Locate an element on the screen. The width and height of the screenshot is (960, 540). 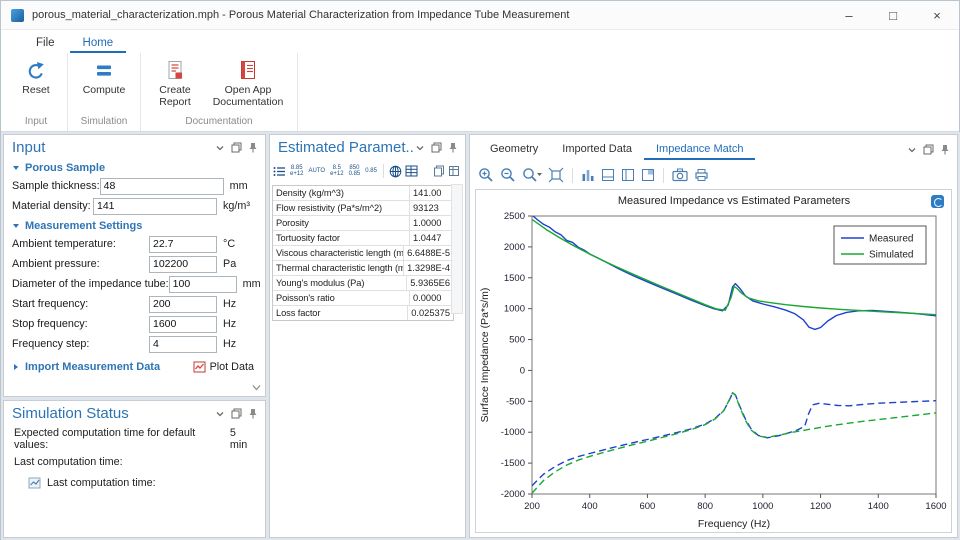
format-exponent-icon: 8.85 e+12 is located at coordinates (297, 171).